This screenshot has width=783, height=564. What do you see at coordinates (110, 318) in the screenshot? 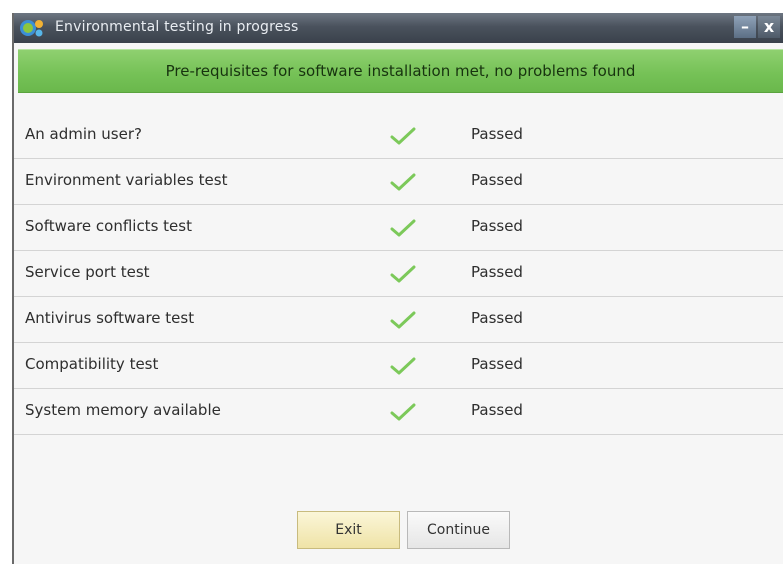
I see `test-label: Antivirus software test` at bounding box center [110, 318].